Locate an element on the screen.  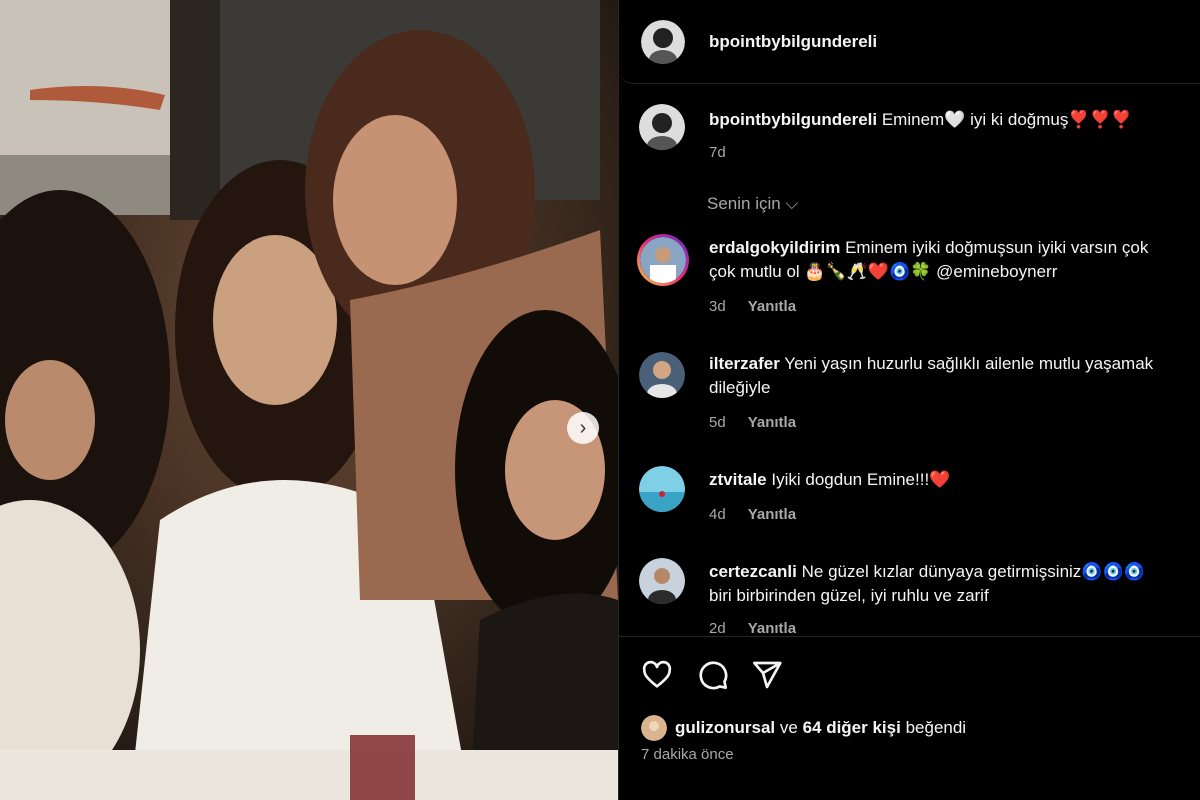
caption-age: 7d is located at coordinates (717, 152).